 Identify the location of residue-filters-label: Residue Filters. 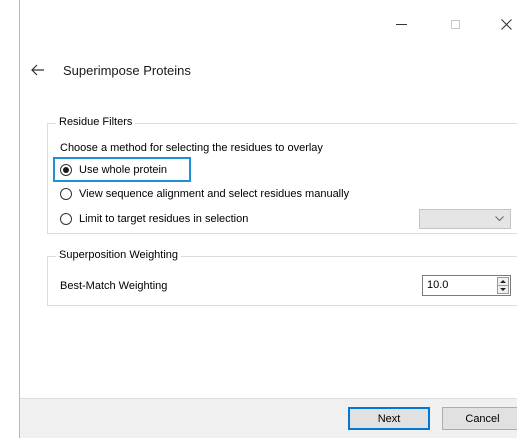
(96, 122).